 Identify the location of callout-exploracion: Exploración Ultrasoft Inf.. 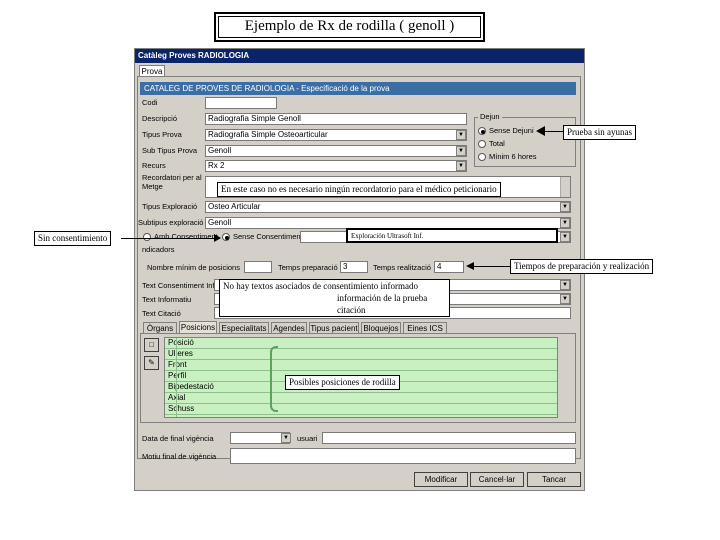
(452, 235).